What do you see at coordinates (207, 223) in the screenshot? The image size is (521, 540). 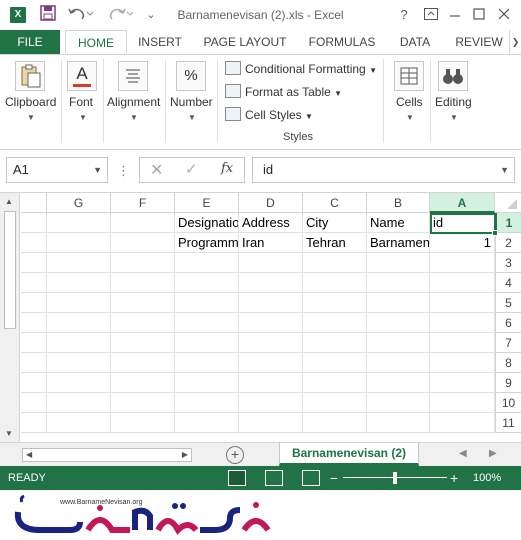 I see `cell-E1: Designation` at bounding box center [207, 223].